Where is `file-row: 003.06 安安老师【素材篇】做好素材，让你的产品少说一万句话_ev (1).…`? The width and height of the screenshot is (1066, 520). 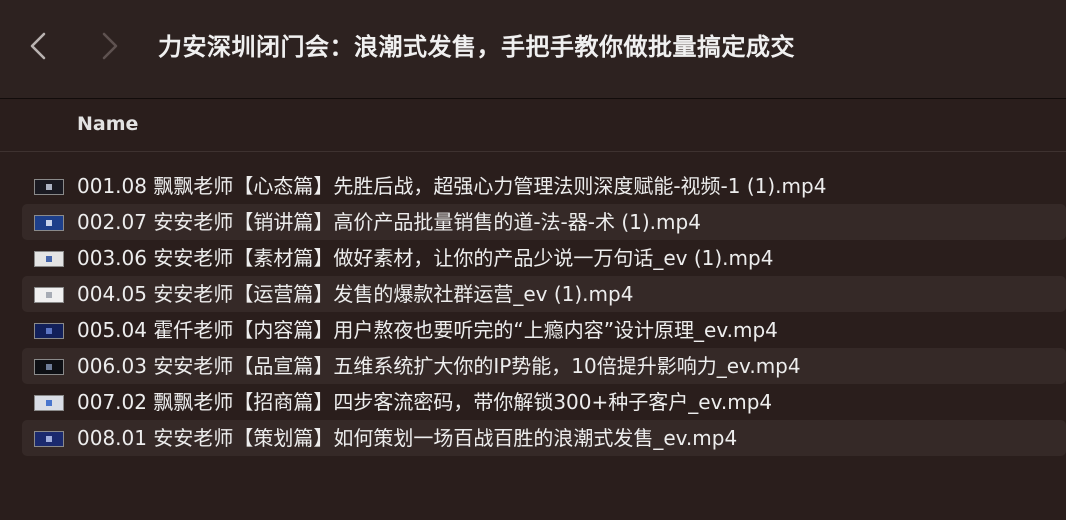 file-row: 003.06 安安老师【素材篇】做好素材，让你的产品少说一万句话_ev (1).… is located at coordinates (544, 258).